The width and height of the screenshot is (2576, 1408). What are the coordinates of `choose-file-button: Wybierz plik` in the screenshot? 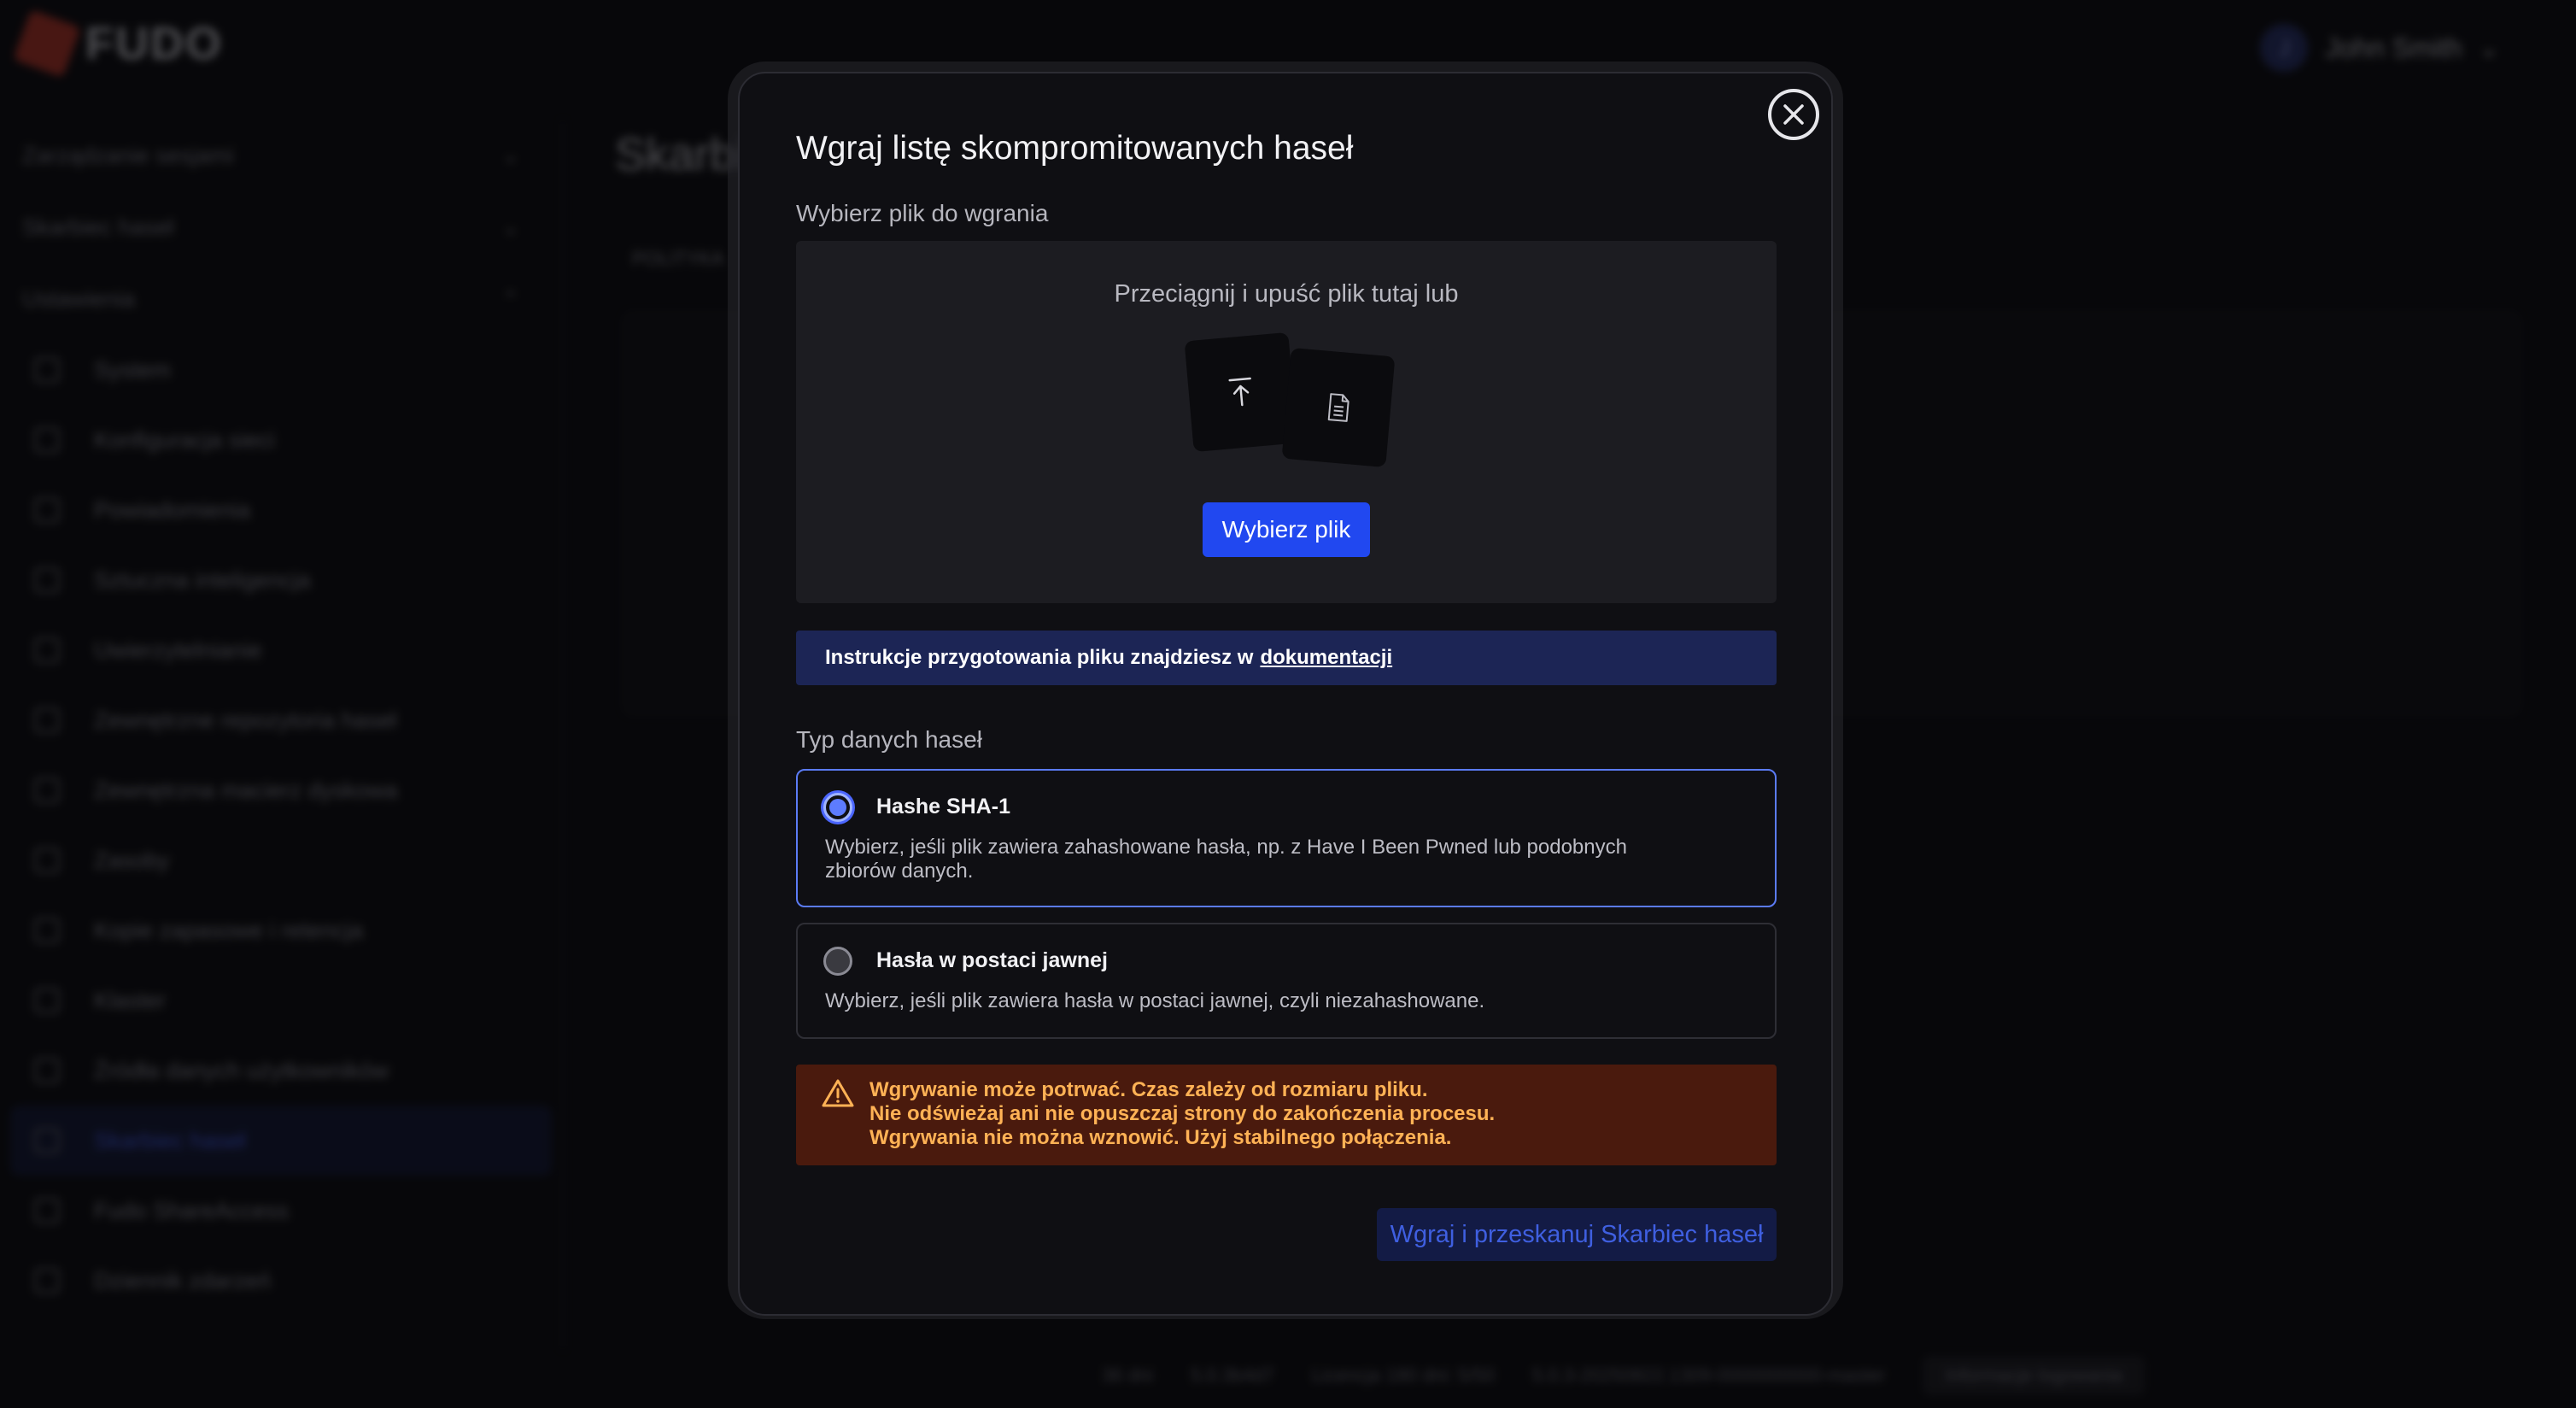 It's located at (1286, 529).